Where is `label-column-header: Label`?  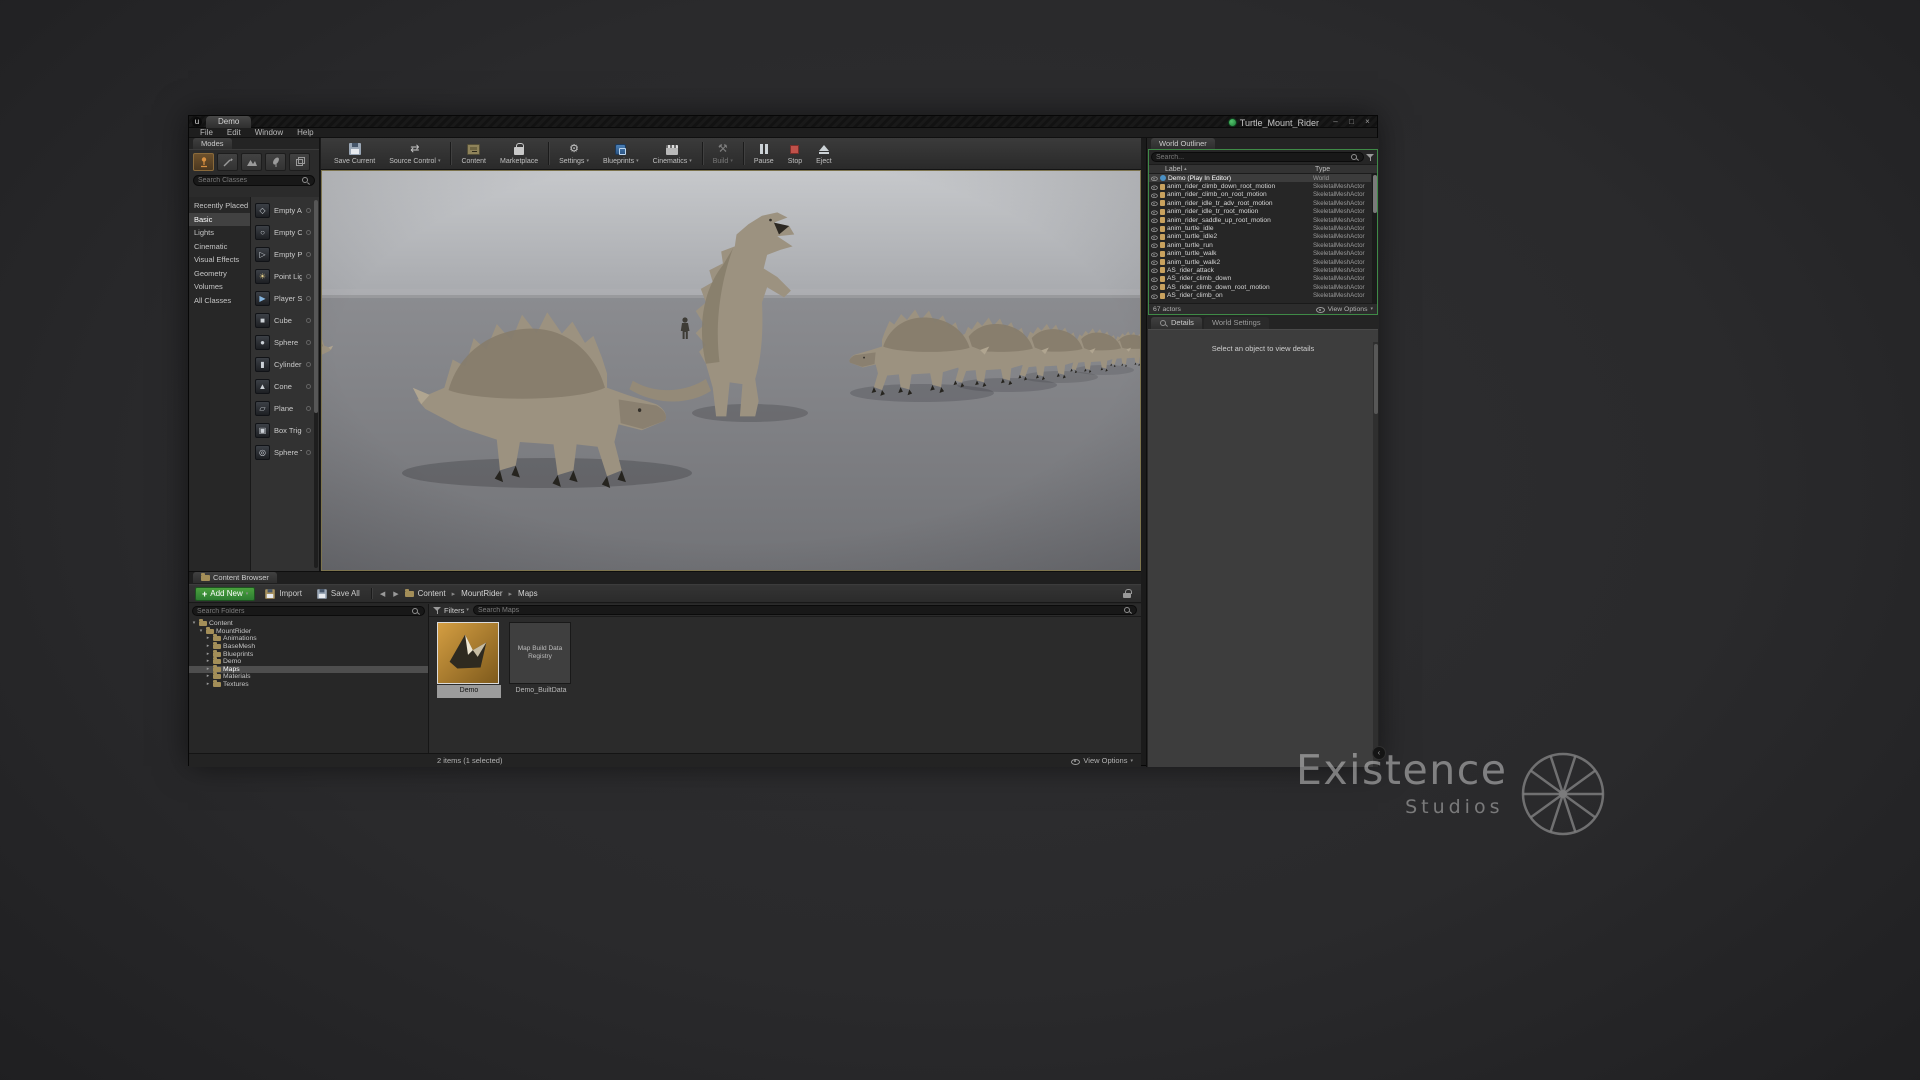 label-column-header: Label is located at coordinates (1173, 169).